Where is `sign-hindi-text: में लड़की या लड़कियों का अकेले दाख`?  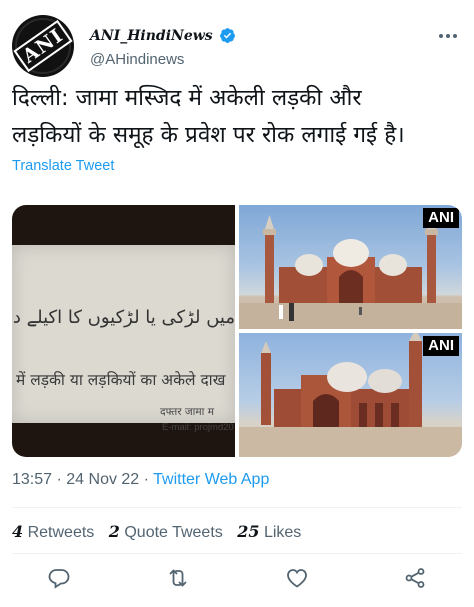
sign-hindi-text: में लड़की या लड़कियों का अकेले दाख is located at coordinates (121, 380).